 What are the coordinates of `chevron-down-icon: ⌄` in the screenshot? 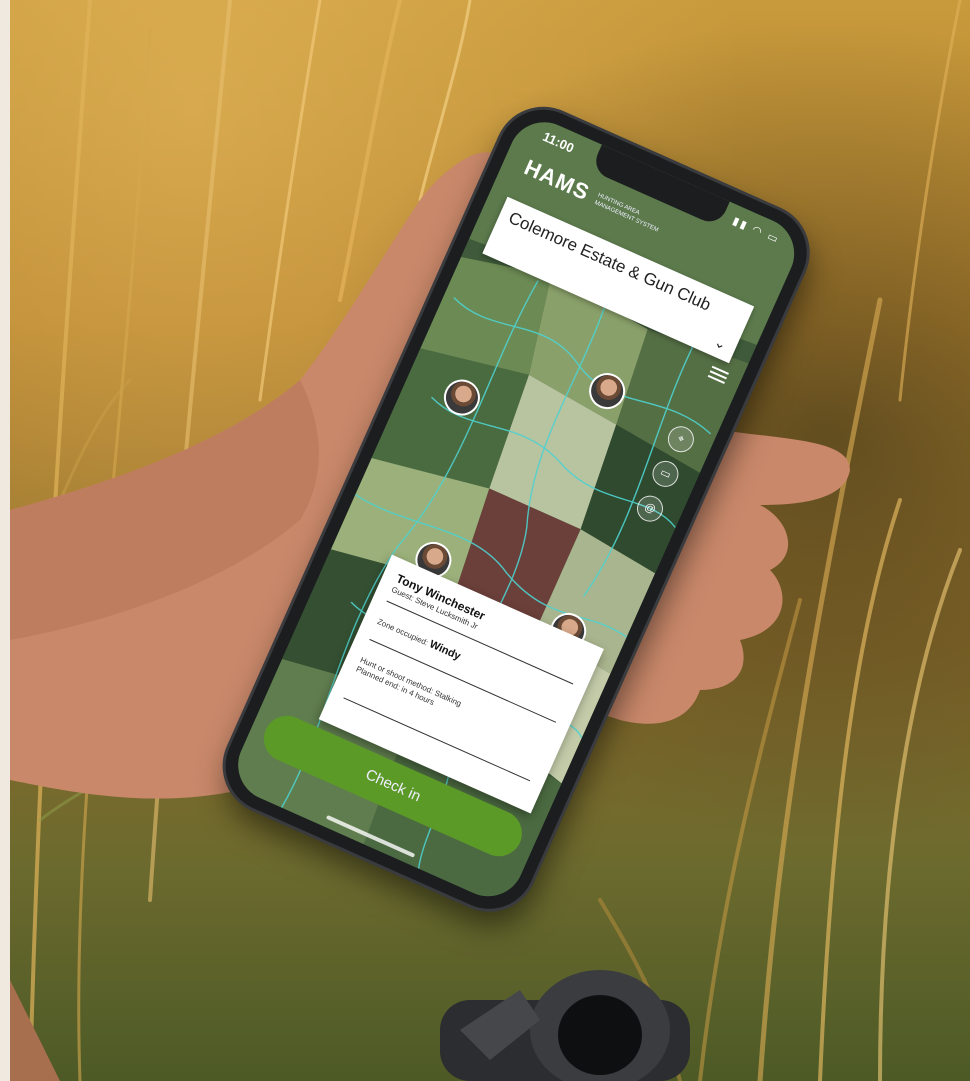 It's located at (720, 343).